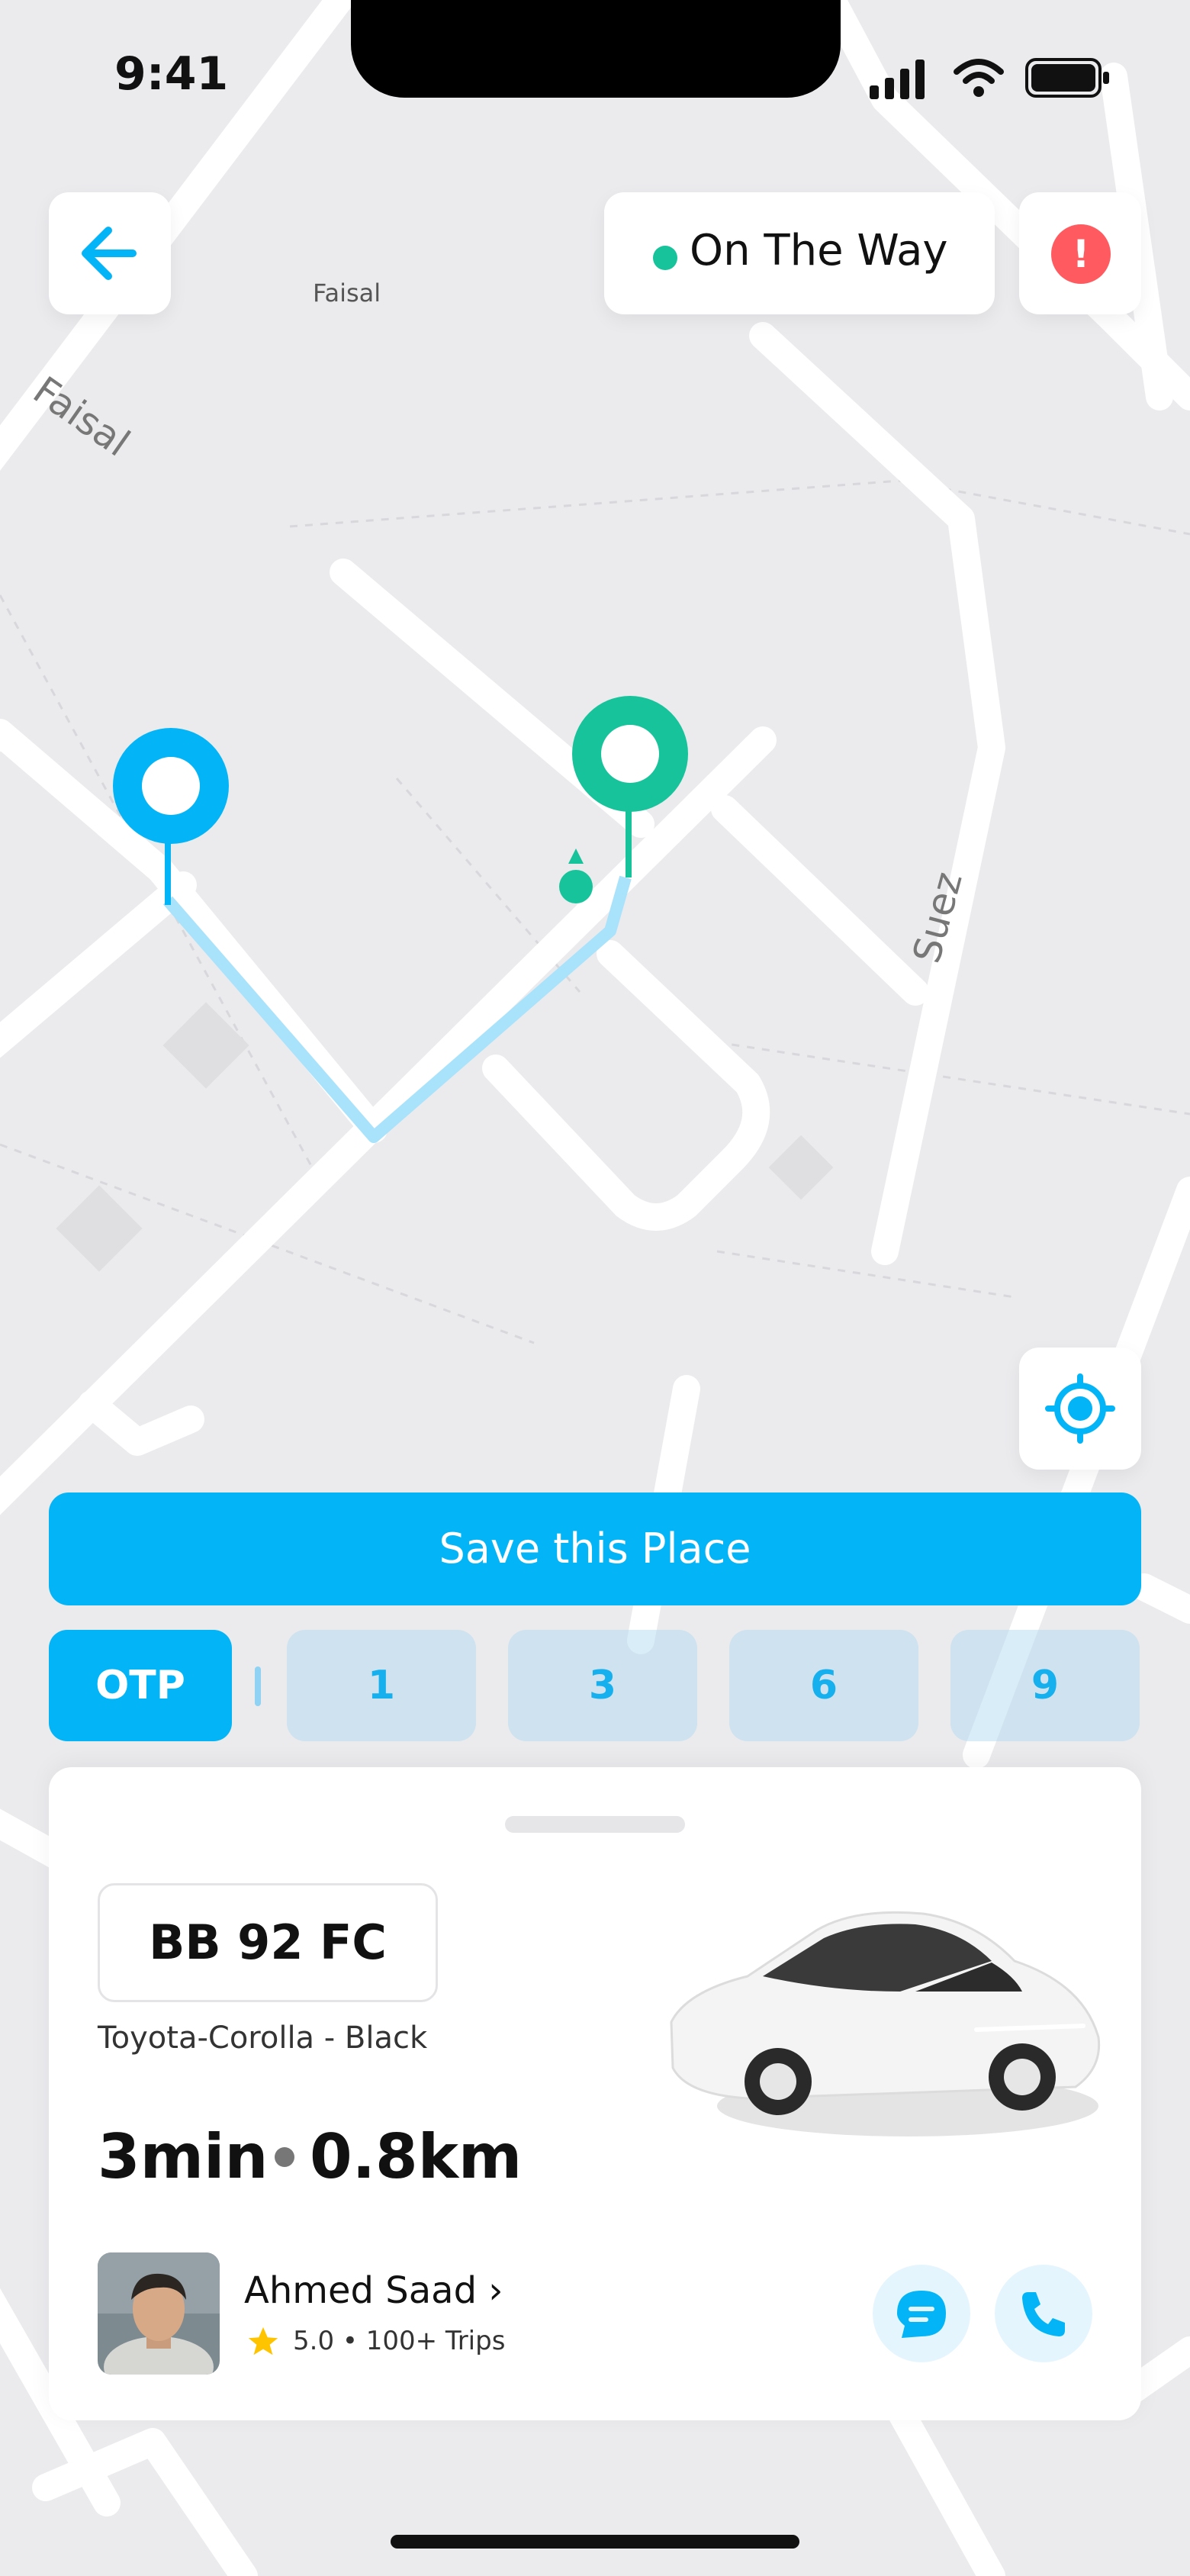 The image size is (1190, 2576). I want to click on back-button, so click(110, 253).